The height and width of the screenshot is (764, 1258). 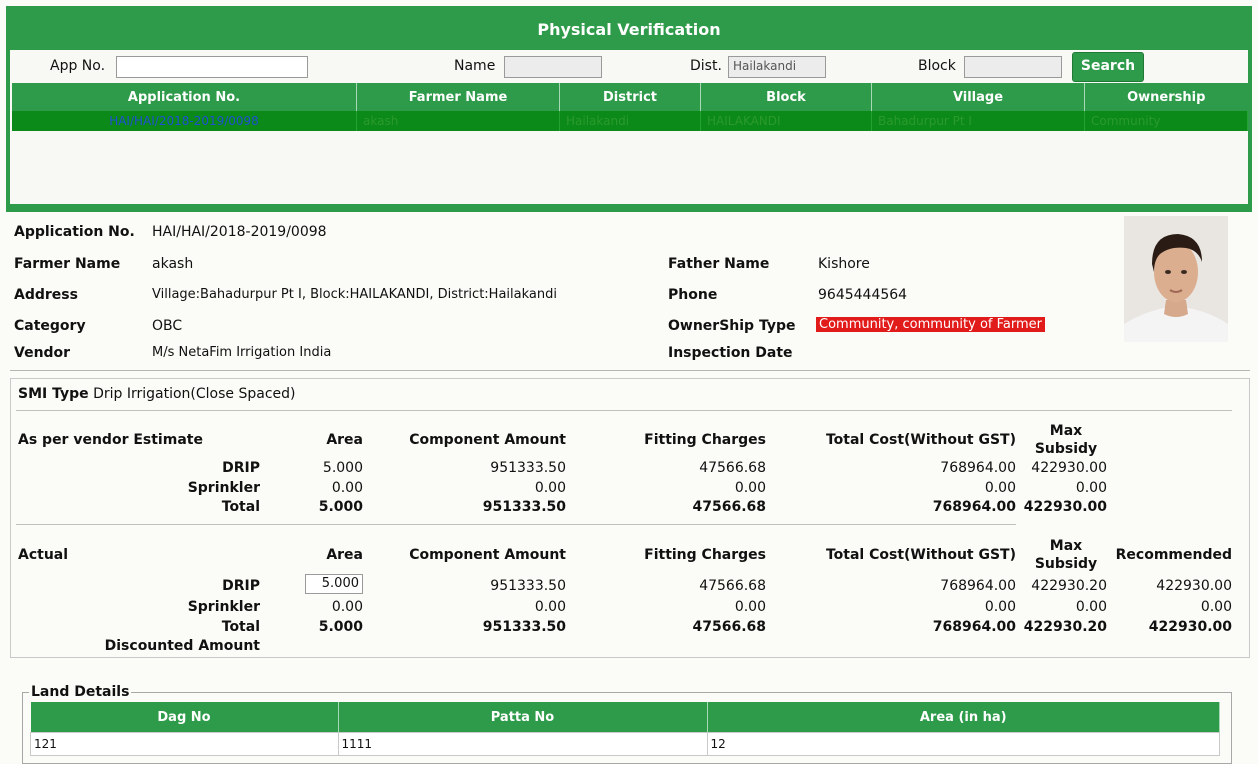 I want to click on actual-row-label: Total, so click(x=240, y=627).